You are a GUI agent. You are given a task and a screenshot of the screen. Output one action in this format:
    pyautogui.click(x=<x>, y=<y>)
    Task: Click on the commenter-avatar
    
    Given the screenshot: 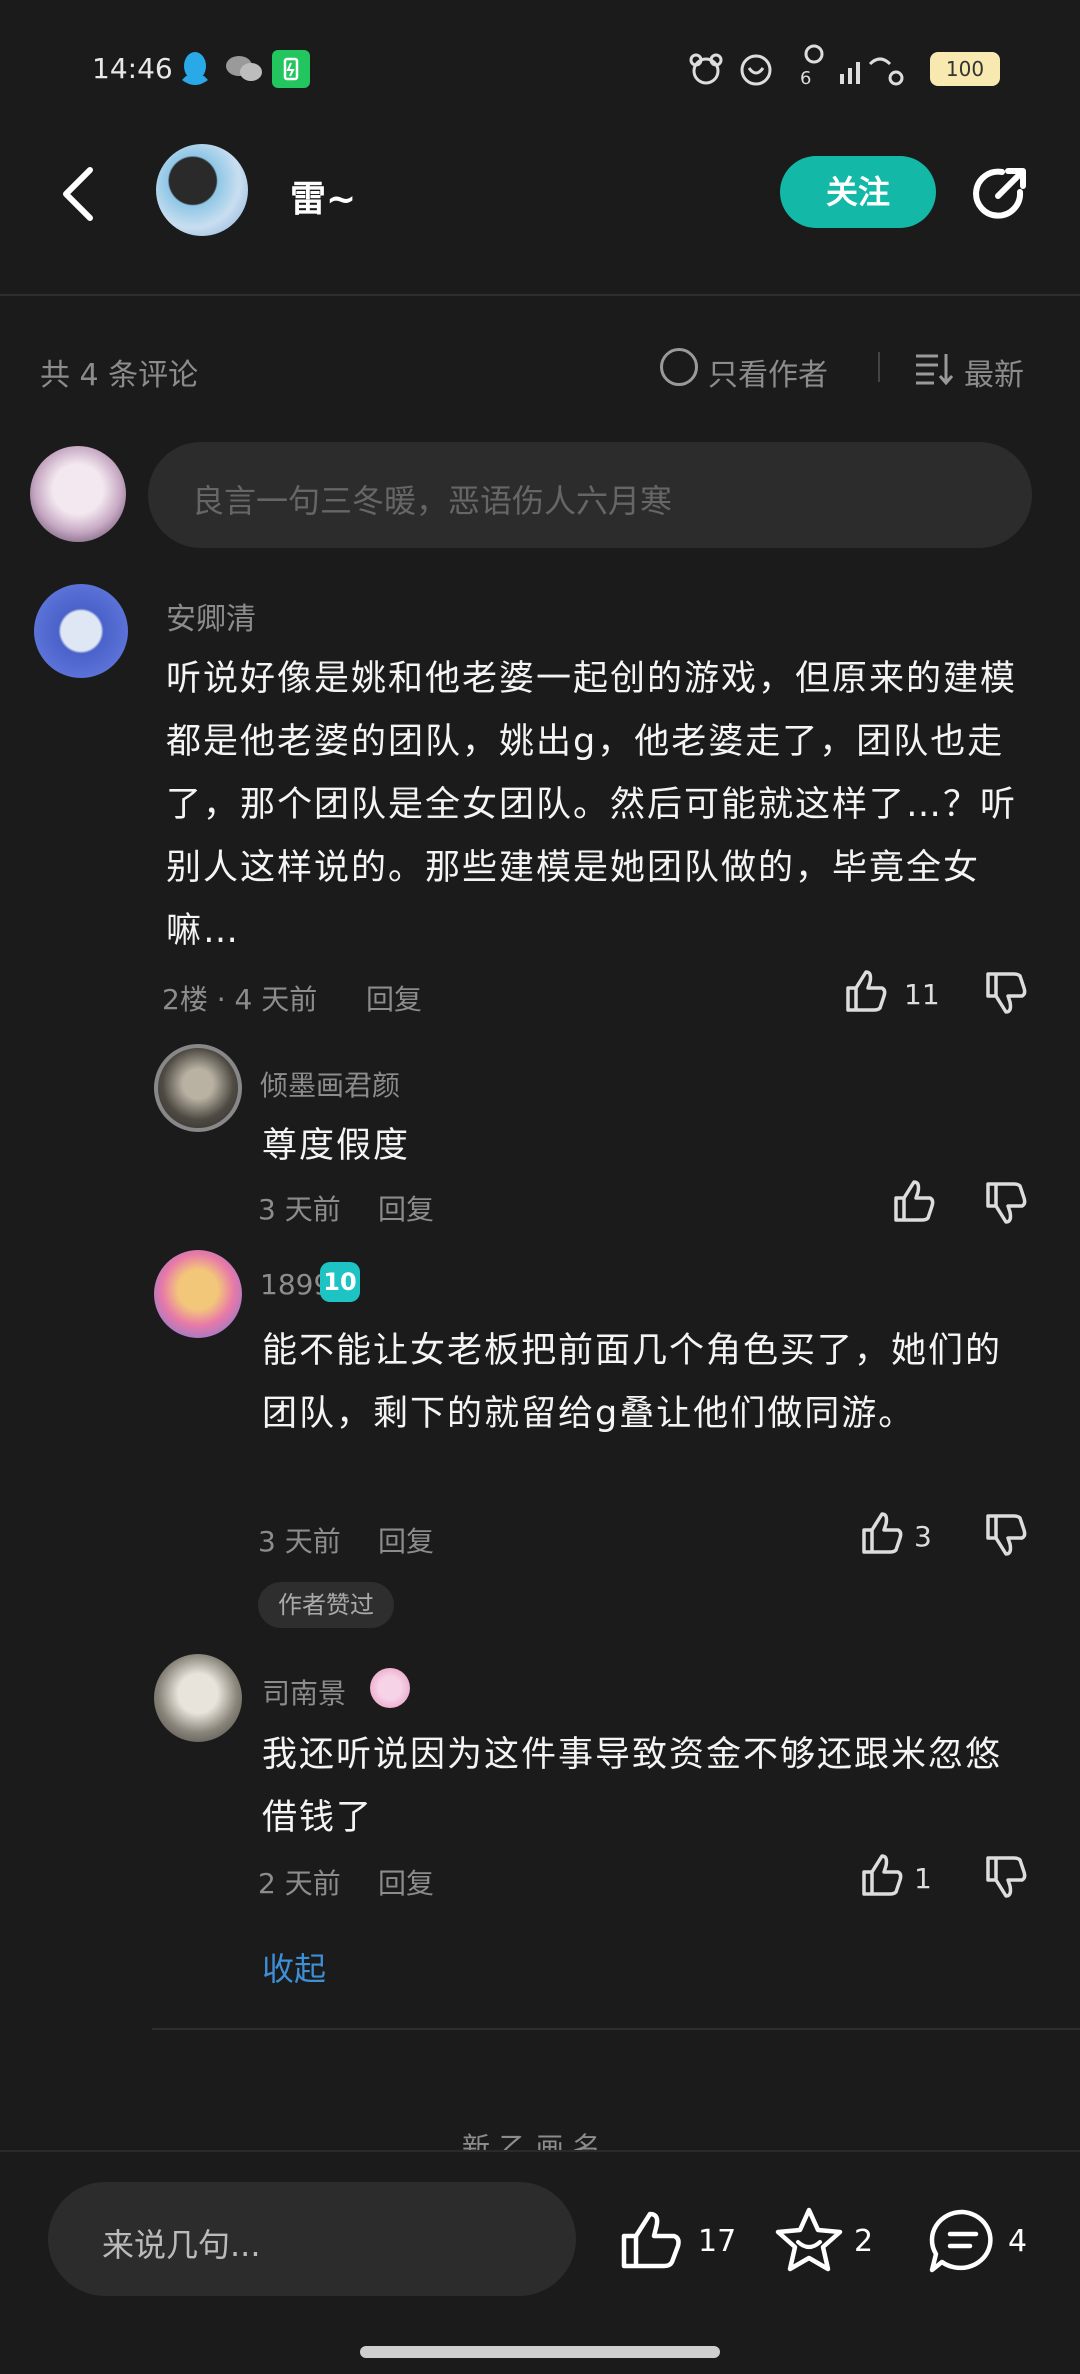 What is the action you would take?
    pyautogui.click(x=81, y=631)
    